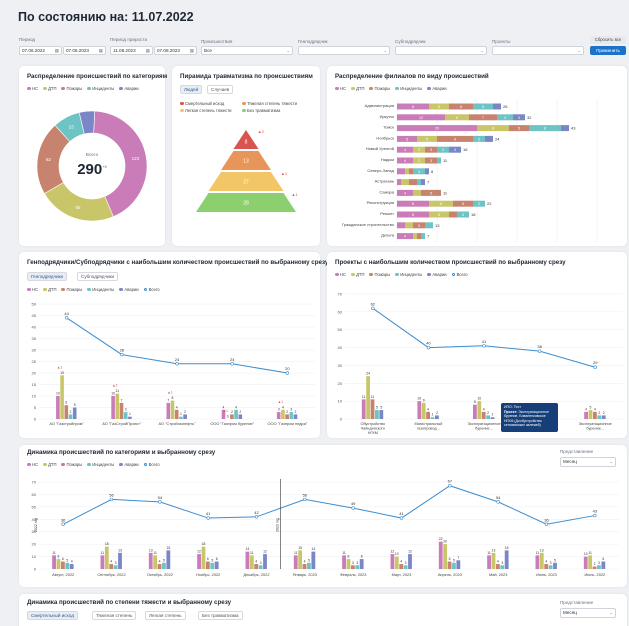 The height and width of the screenshot is (626, 629). Describe the element at coordinates (279, 410) in the screenshot. I see `bar-value-label: 3` at that location.